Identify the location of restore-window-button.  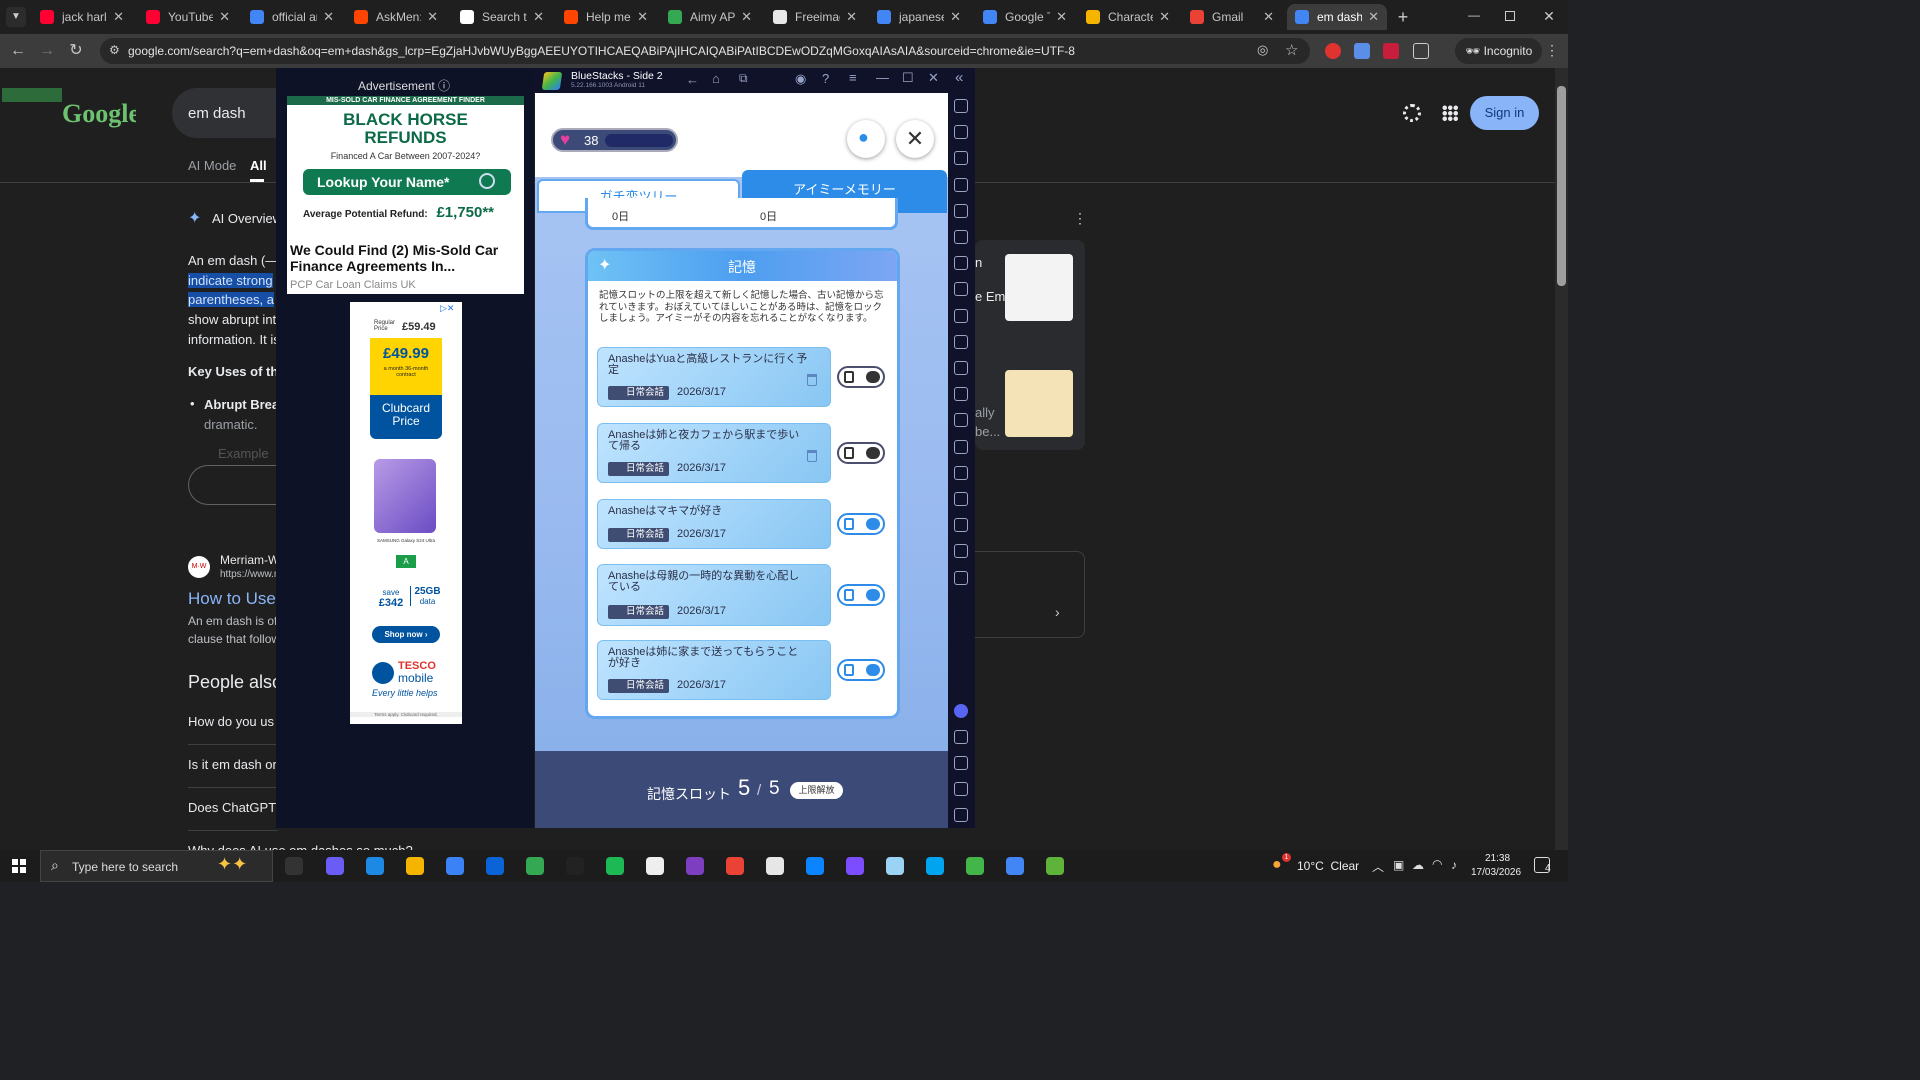
(1510, 16).